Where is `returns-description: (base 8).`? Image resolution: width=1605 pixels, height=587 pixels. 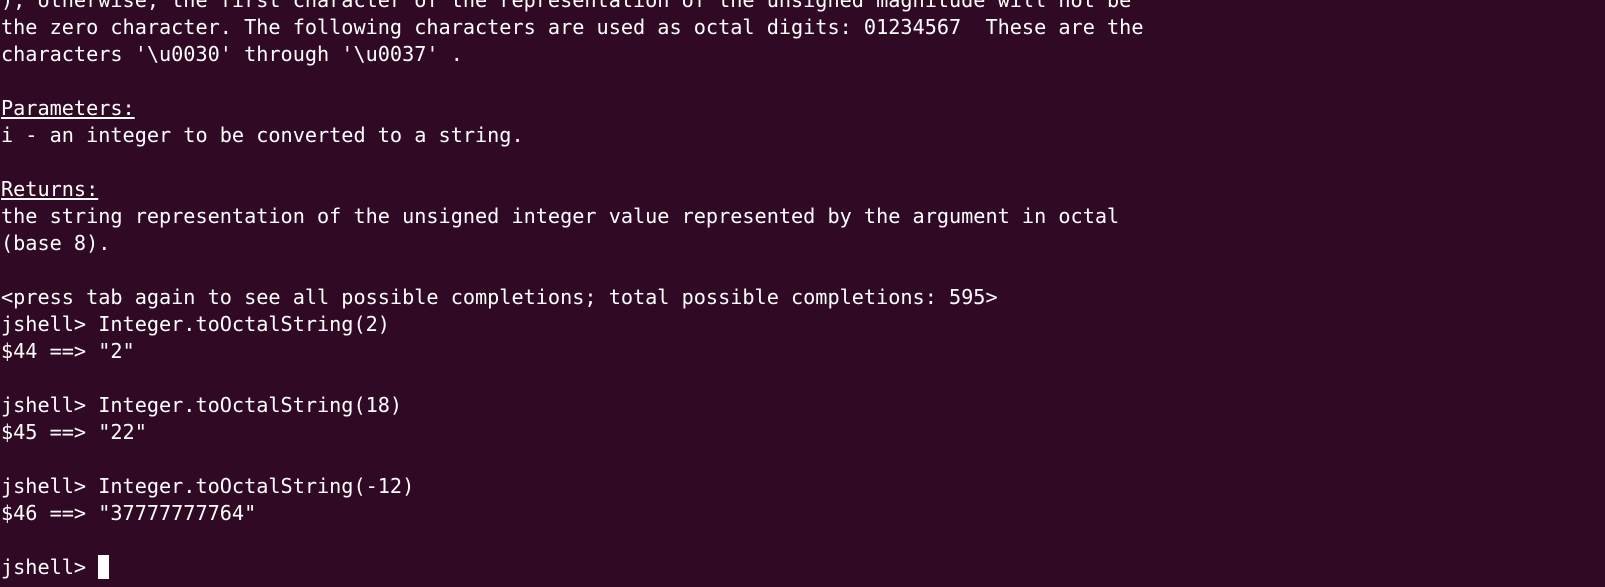
returns-description: (base 8). is located at coordinates (56, 243).